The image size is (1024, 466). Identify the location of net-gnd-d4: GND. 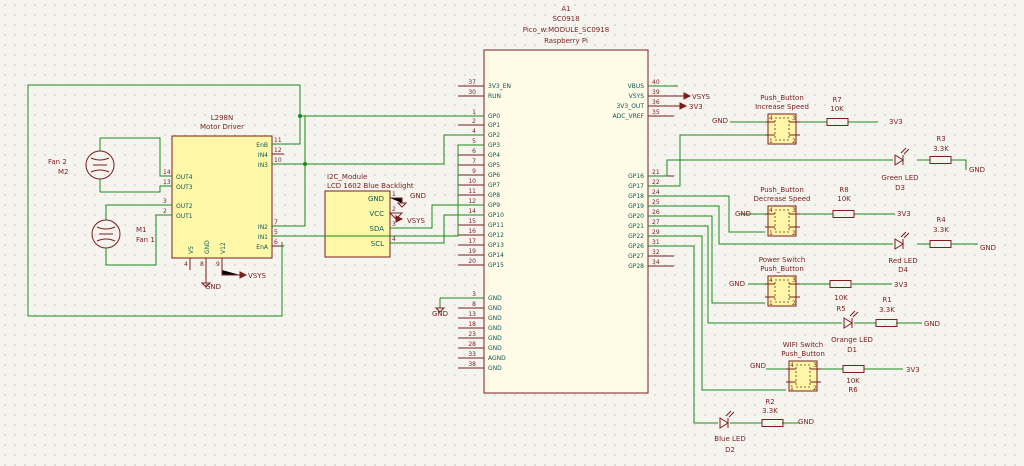
(988, 248).